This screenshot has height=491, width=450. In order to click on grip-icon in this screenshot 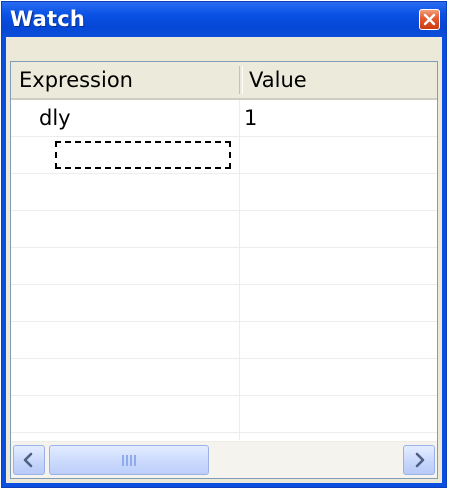, I will do `click(129, 460)`.